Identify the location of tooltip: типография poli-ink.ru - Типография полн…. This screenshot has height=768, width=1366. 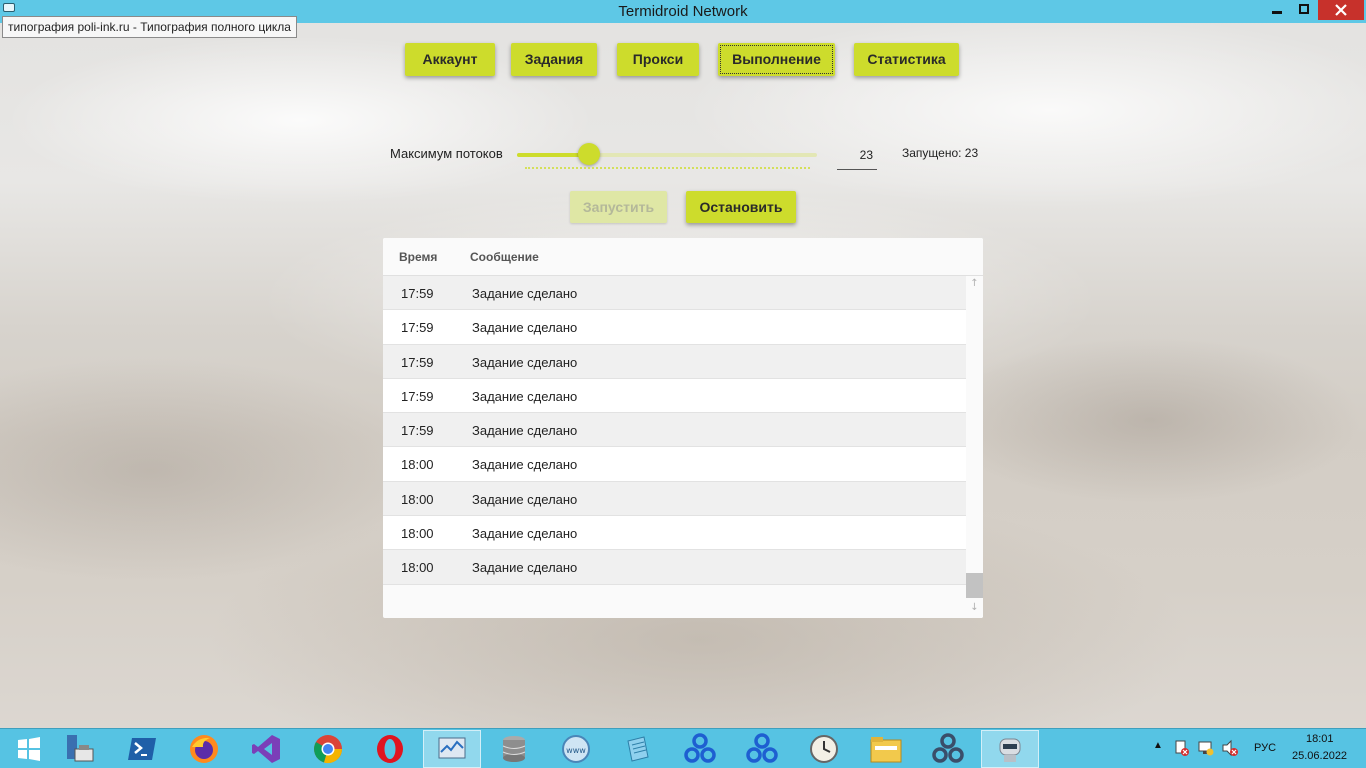
(149, 27).